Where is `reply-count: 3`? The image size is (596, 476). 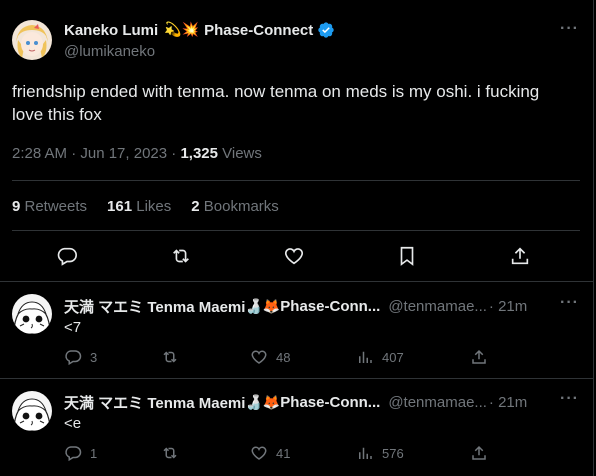
reply-count: 3 is located at coordinates (94, 357).